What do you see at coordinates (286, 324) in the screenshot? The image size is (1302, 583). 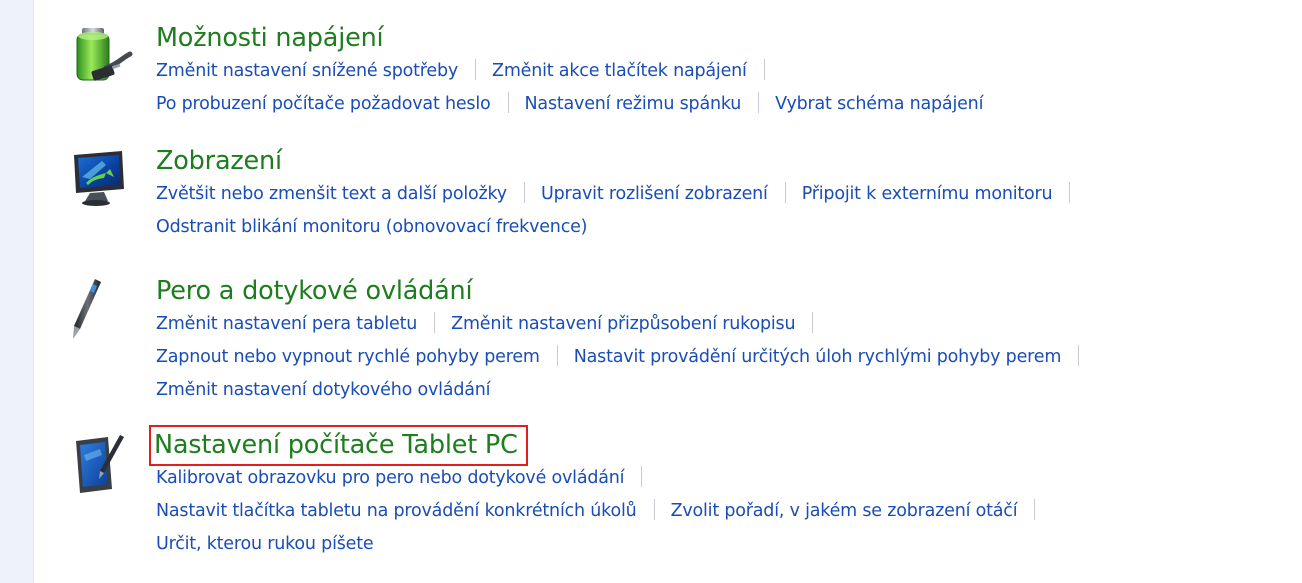 I see `link-change-tablet-pen-settings: Změnit nastavení pera tabletu` at bounding box center [286, 324].